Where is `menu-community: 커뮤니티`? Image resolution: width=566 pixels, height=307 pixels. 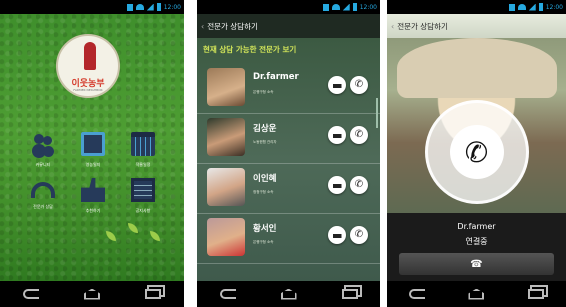
menu-community: 커뮤니티 is located at coordinates (43, 150).